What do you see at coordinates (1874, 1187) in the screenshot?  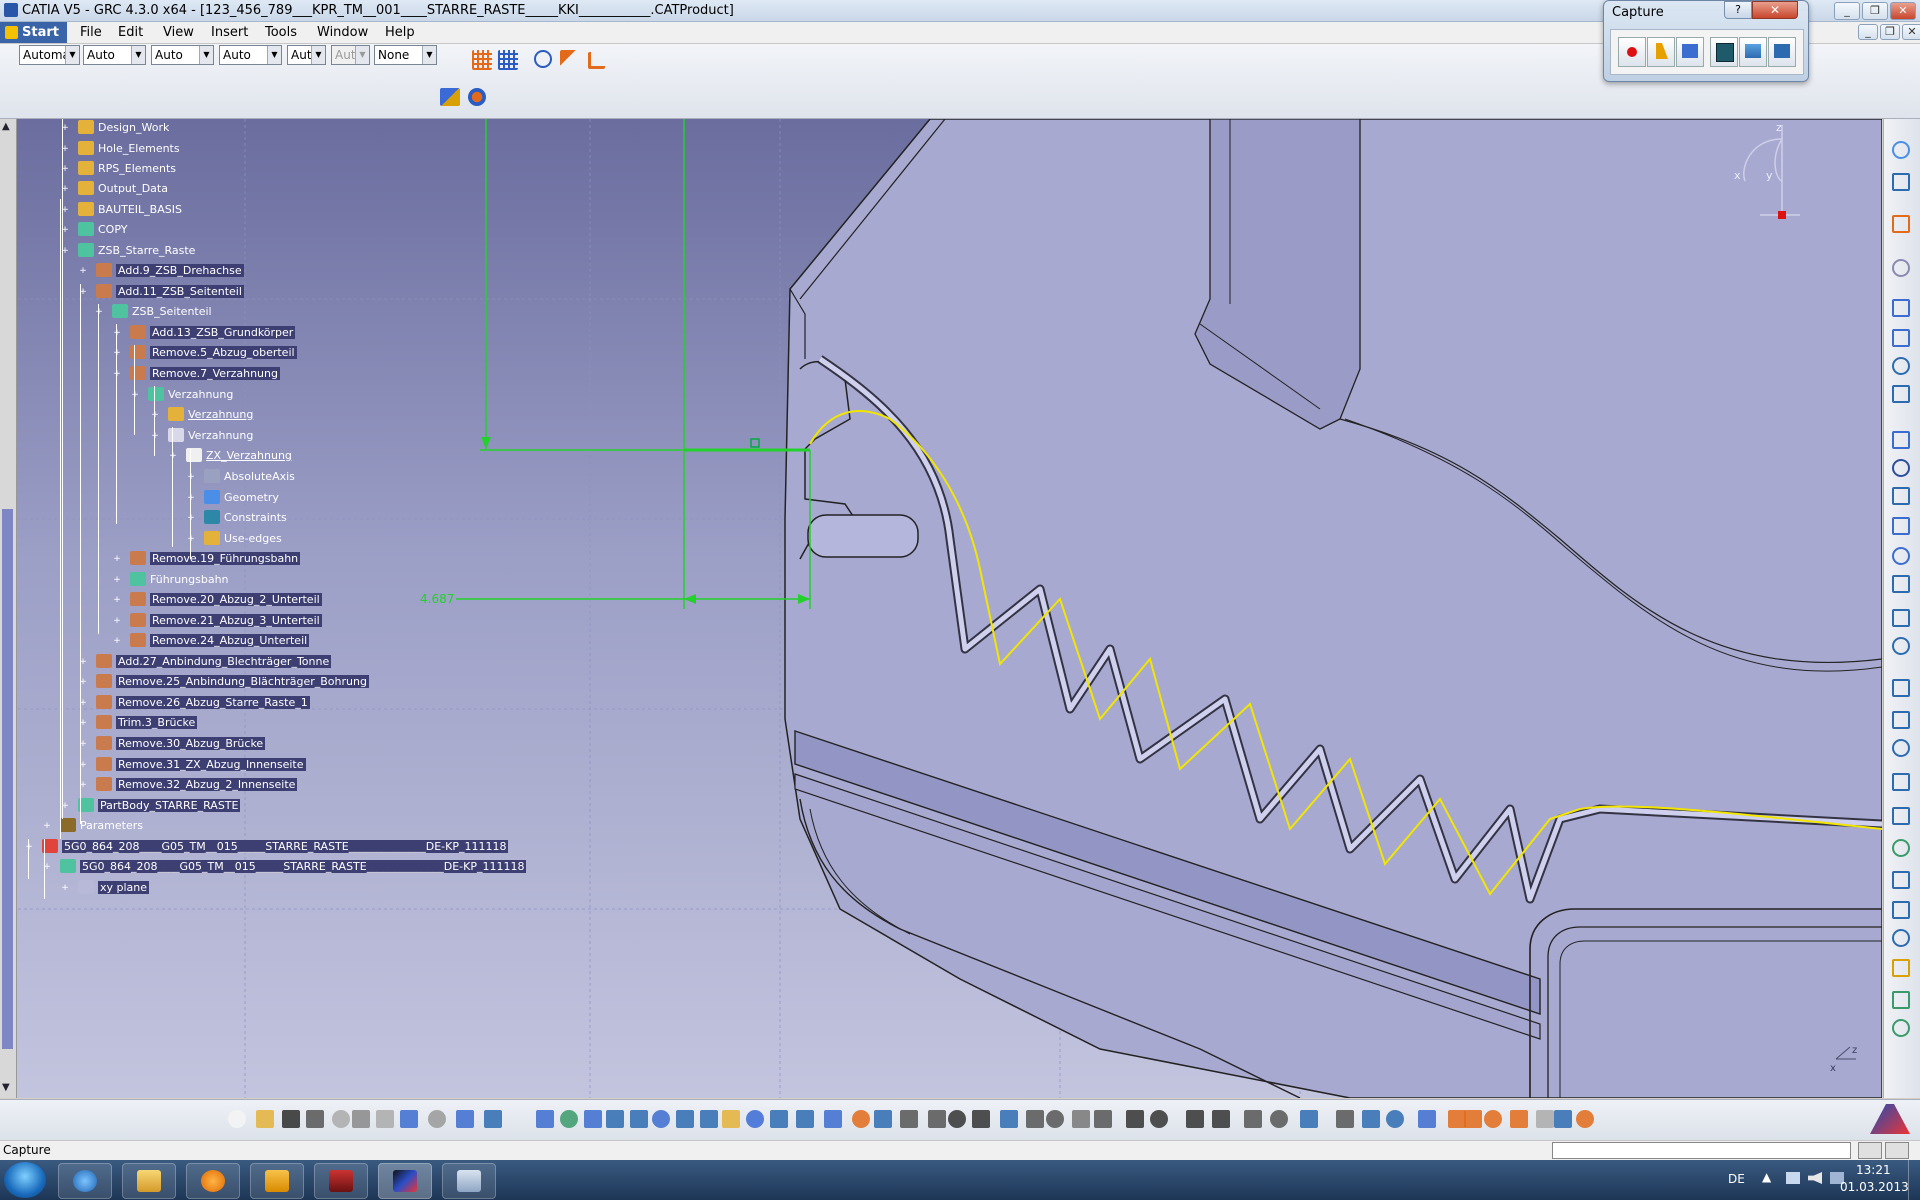 I see `tray-date: 01.03.2013` at bounding box center [1874, 1187].